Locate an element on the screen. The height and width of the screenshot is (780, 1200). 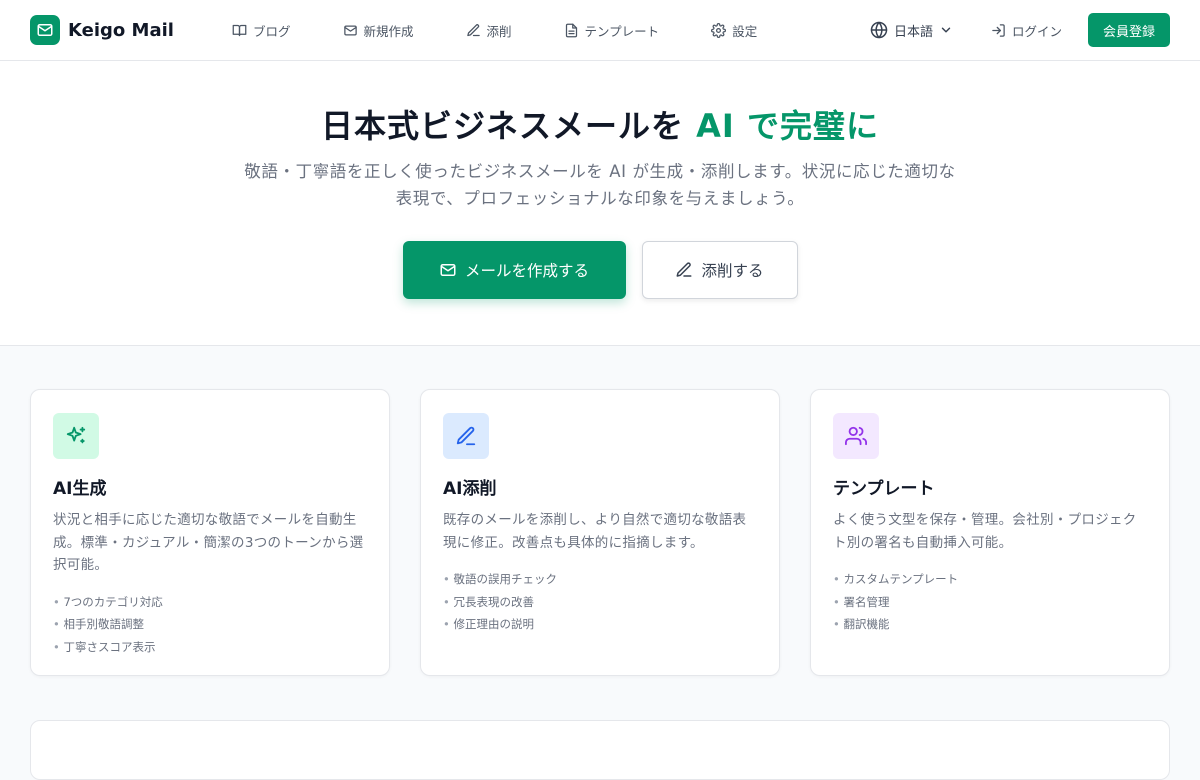
nav-item-templates: テンプレート is located at coordinates (612, 30).